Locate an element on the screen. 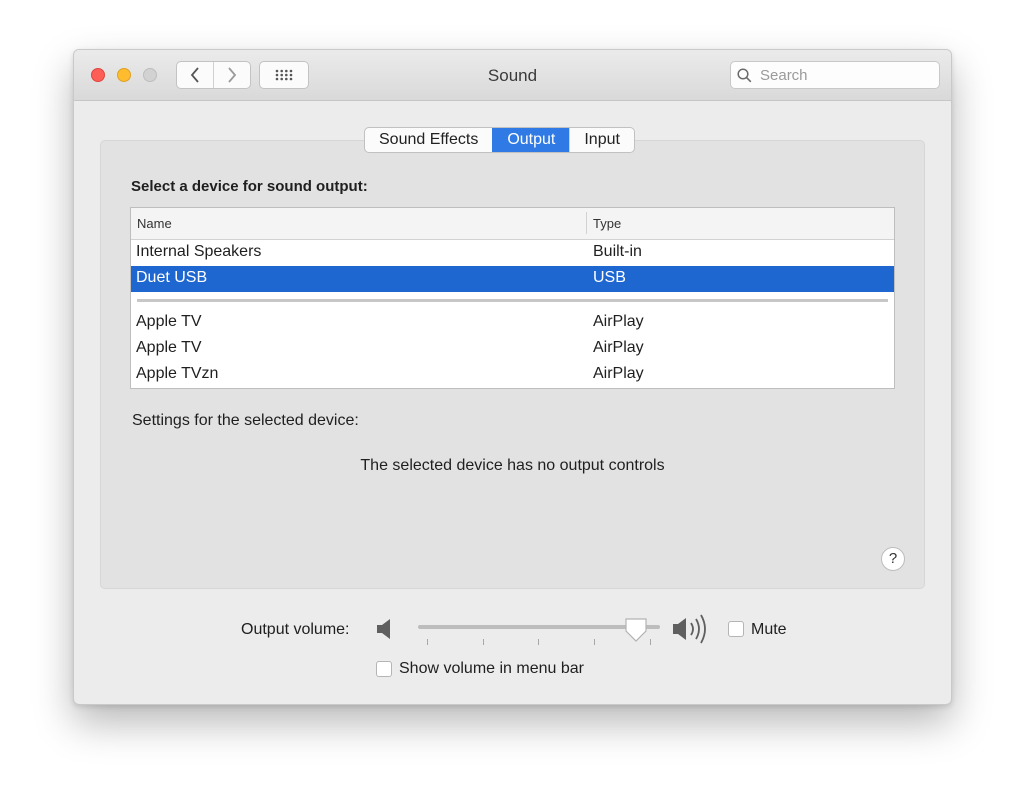  output-device-heading: Select a device for sound output: is located at coordinates (249, 186).